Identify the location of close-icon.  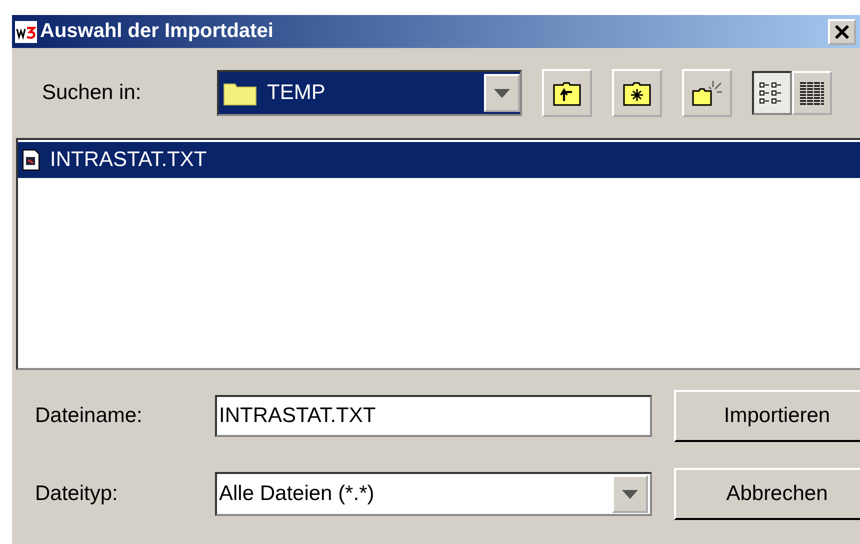
(842, 32).